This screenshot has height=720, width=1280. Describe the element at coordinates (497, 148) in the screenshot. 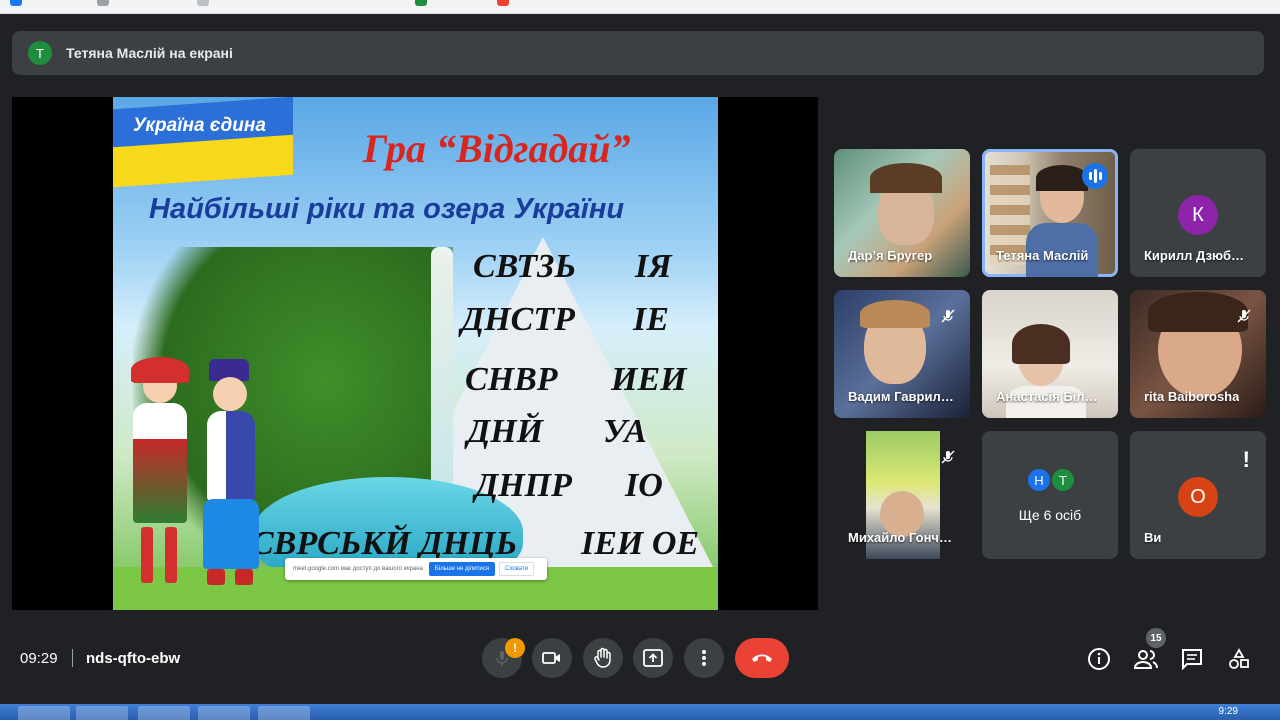

I see `slide-title: Гра “Відгадай”` at that location.